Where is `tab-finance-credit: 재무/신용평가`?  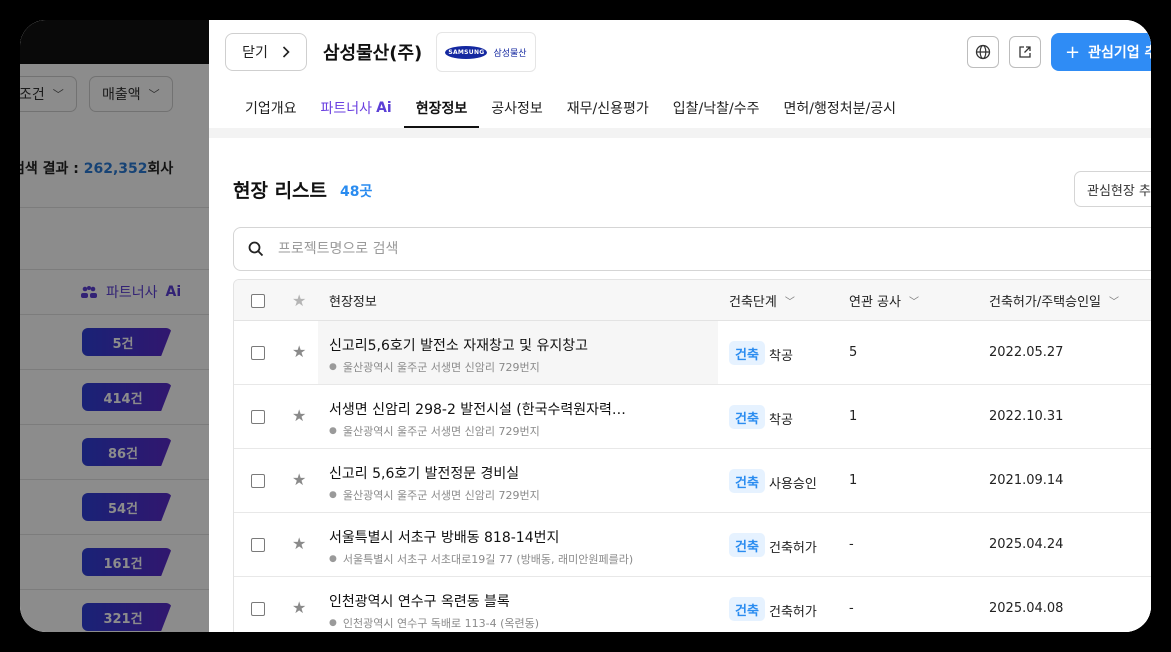 tab-finance-credit: 재무/신용평가 is located at coordinates (608, 108).